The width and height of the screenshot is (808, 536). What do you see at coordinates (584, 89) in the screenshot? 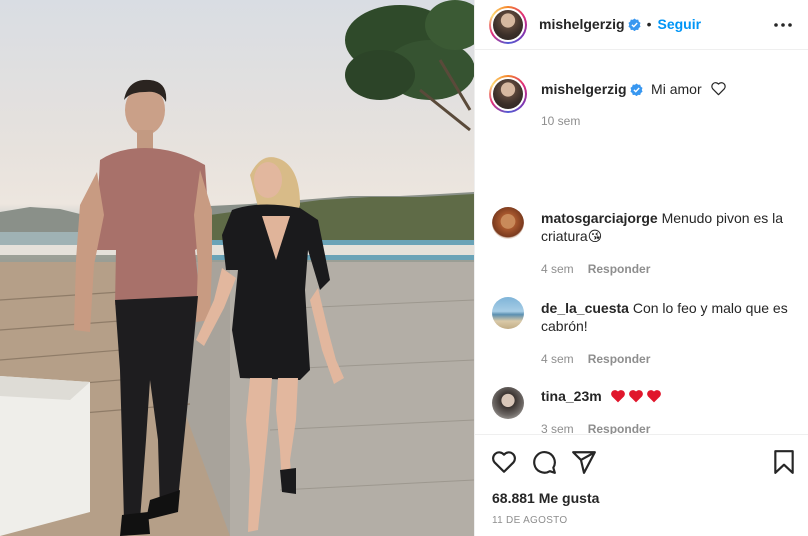
I see `caption-username: mishelgerzig` at bounding box center [584, 89].